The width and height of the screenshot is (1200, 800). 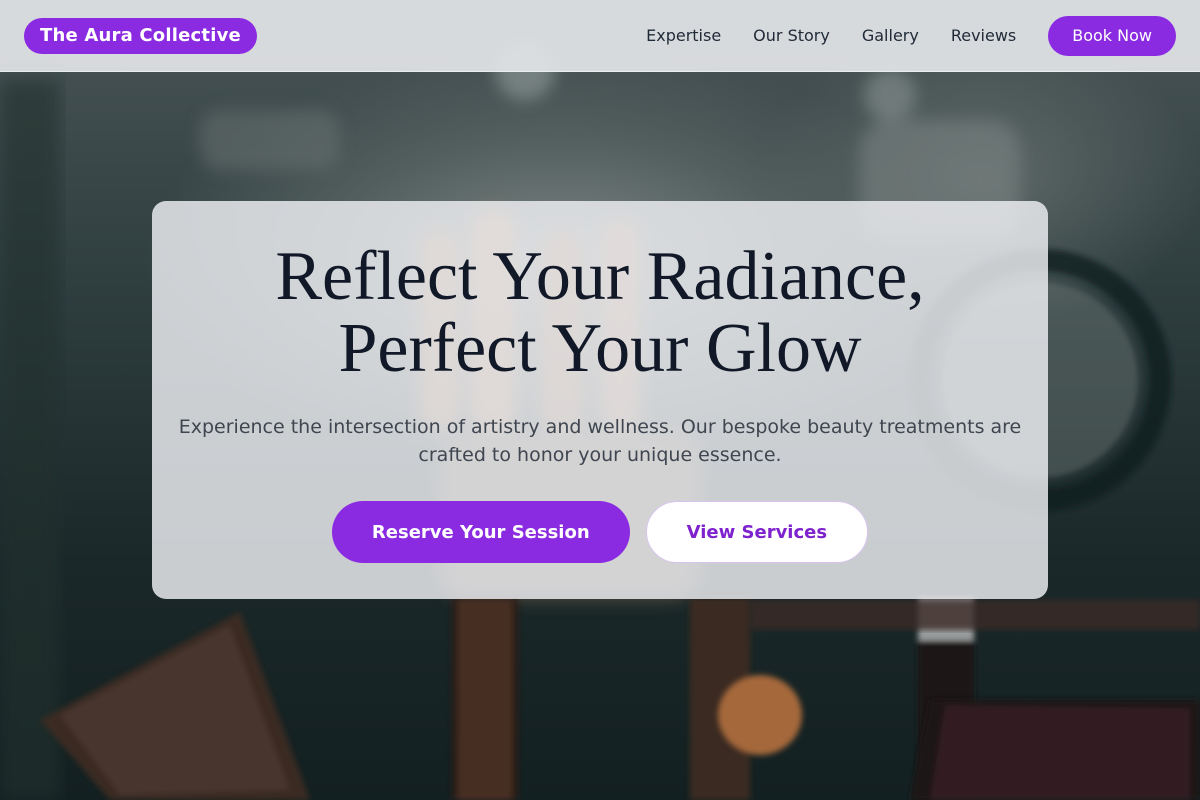 I want to click on brand-logo: The Aura Collective, so click(x=140, y=35).